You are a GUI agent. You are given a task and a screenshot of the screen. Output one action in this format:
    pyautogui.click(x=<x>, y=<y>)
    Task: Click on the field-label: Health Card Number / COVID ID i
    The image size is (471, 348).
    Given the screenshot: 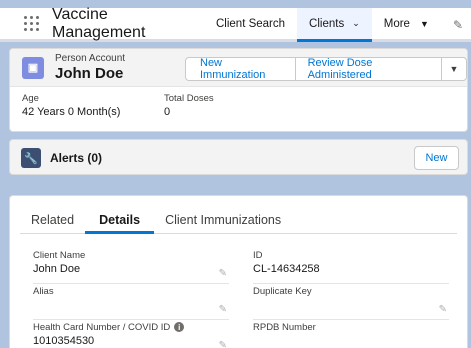 What is the action you would take?
    pyautogui.click(x=131, y=327)
    